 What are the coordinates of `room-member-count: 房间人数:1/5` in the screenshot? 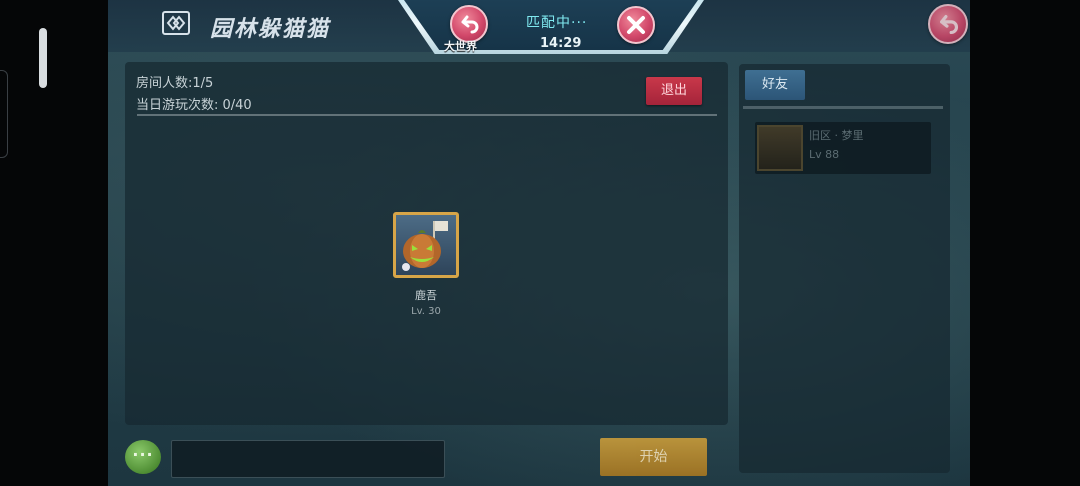 It's located at (175, 83).